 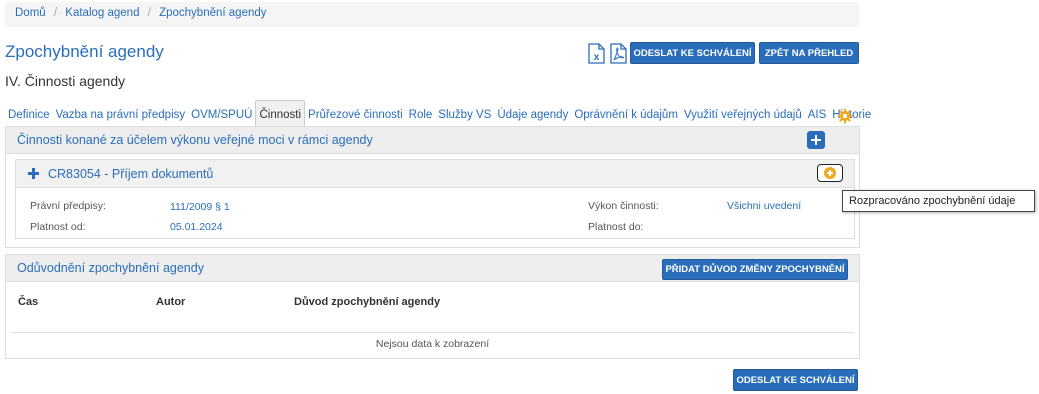 I want to click on svg-text: x, so click(x=597, y=57).